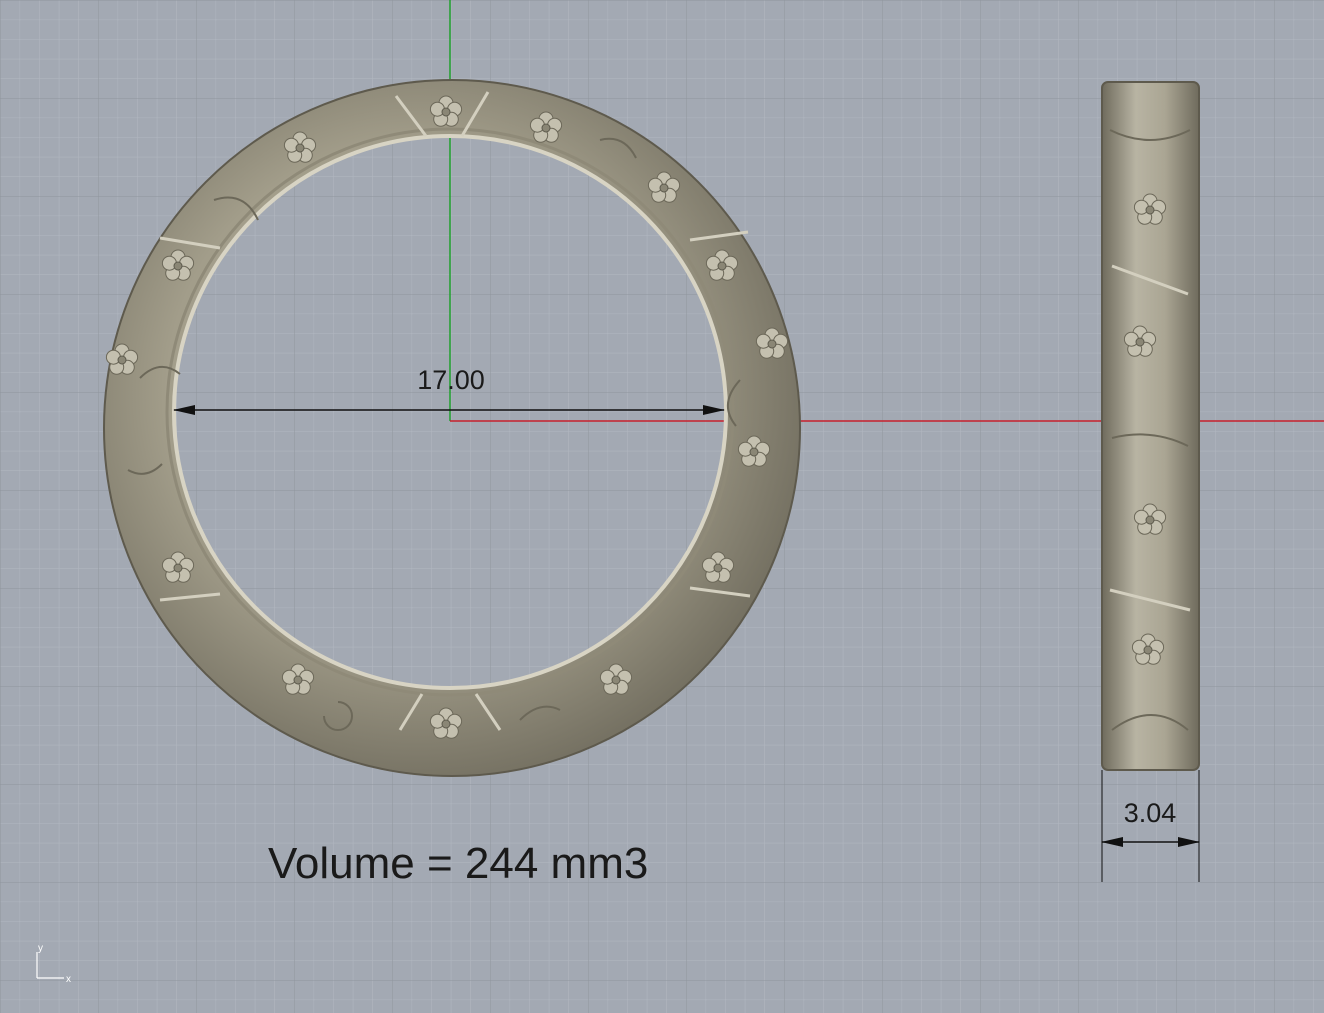 The width and height of the screenshot is (1324, 1013). I want to click on diameter-dimension-label: 17.00, so click(451, 380).